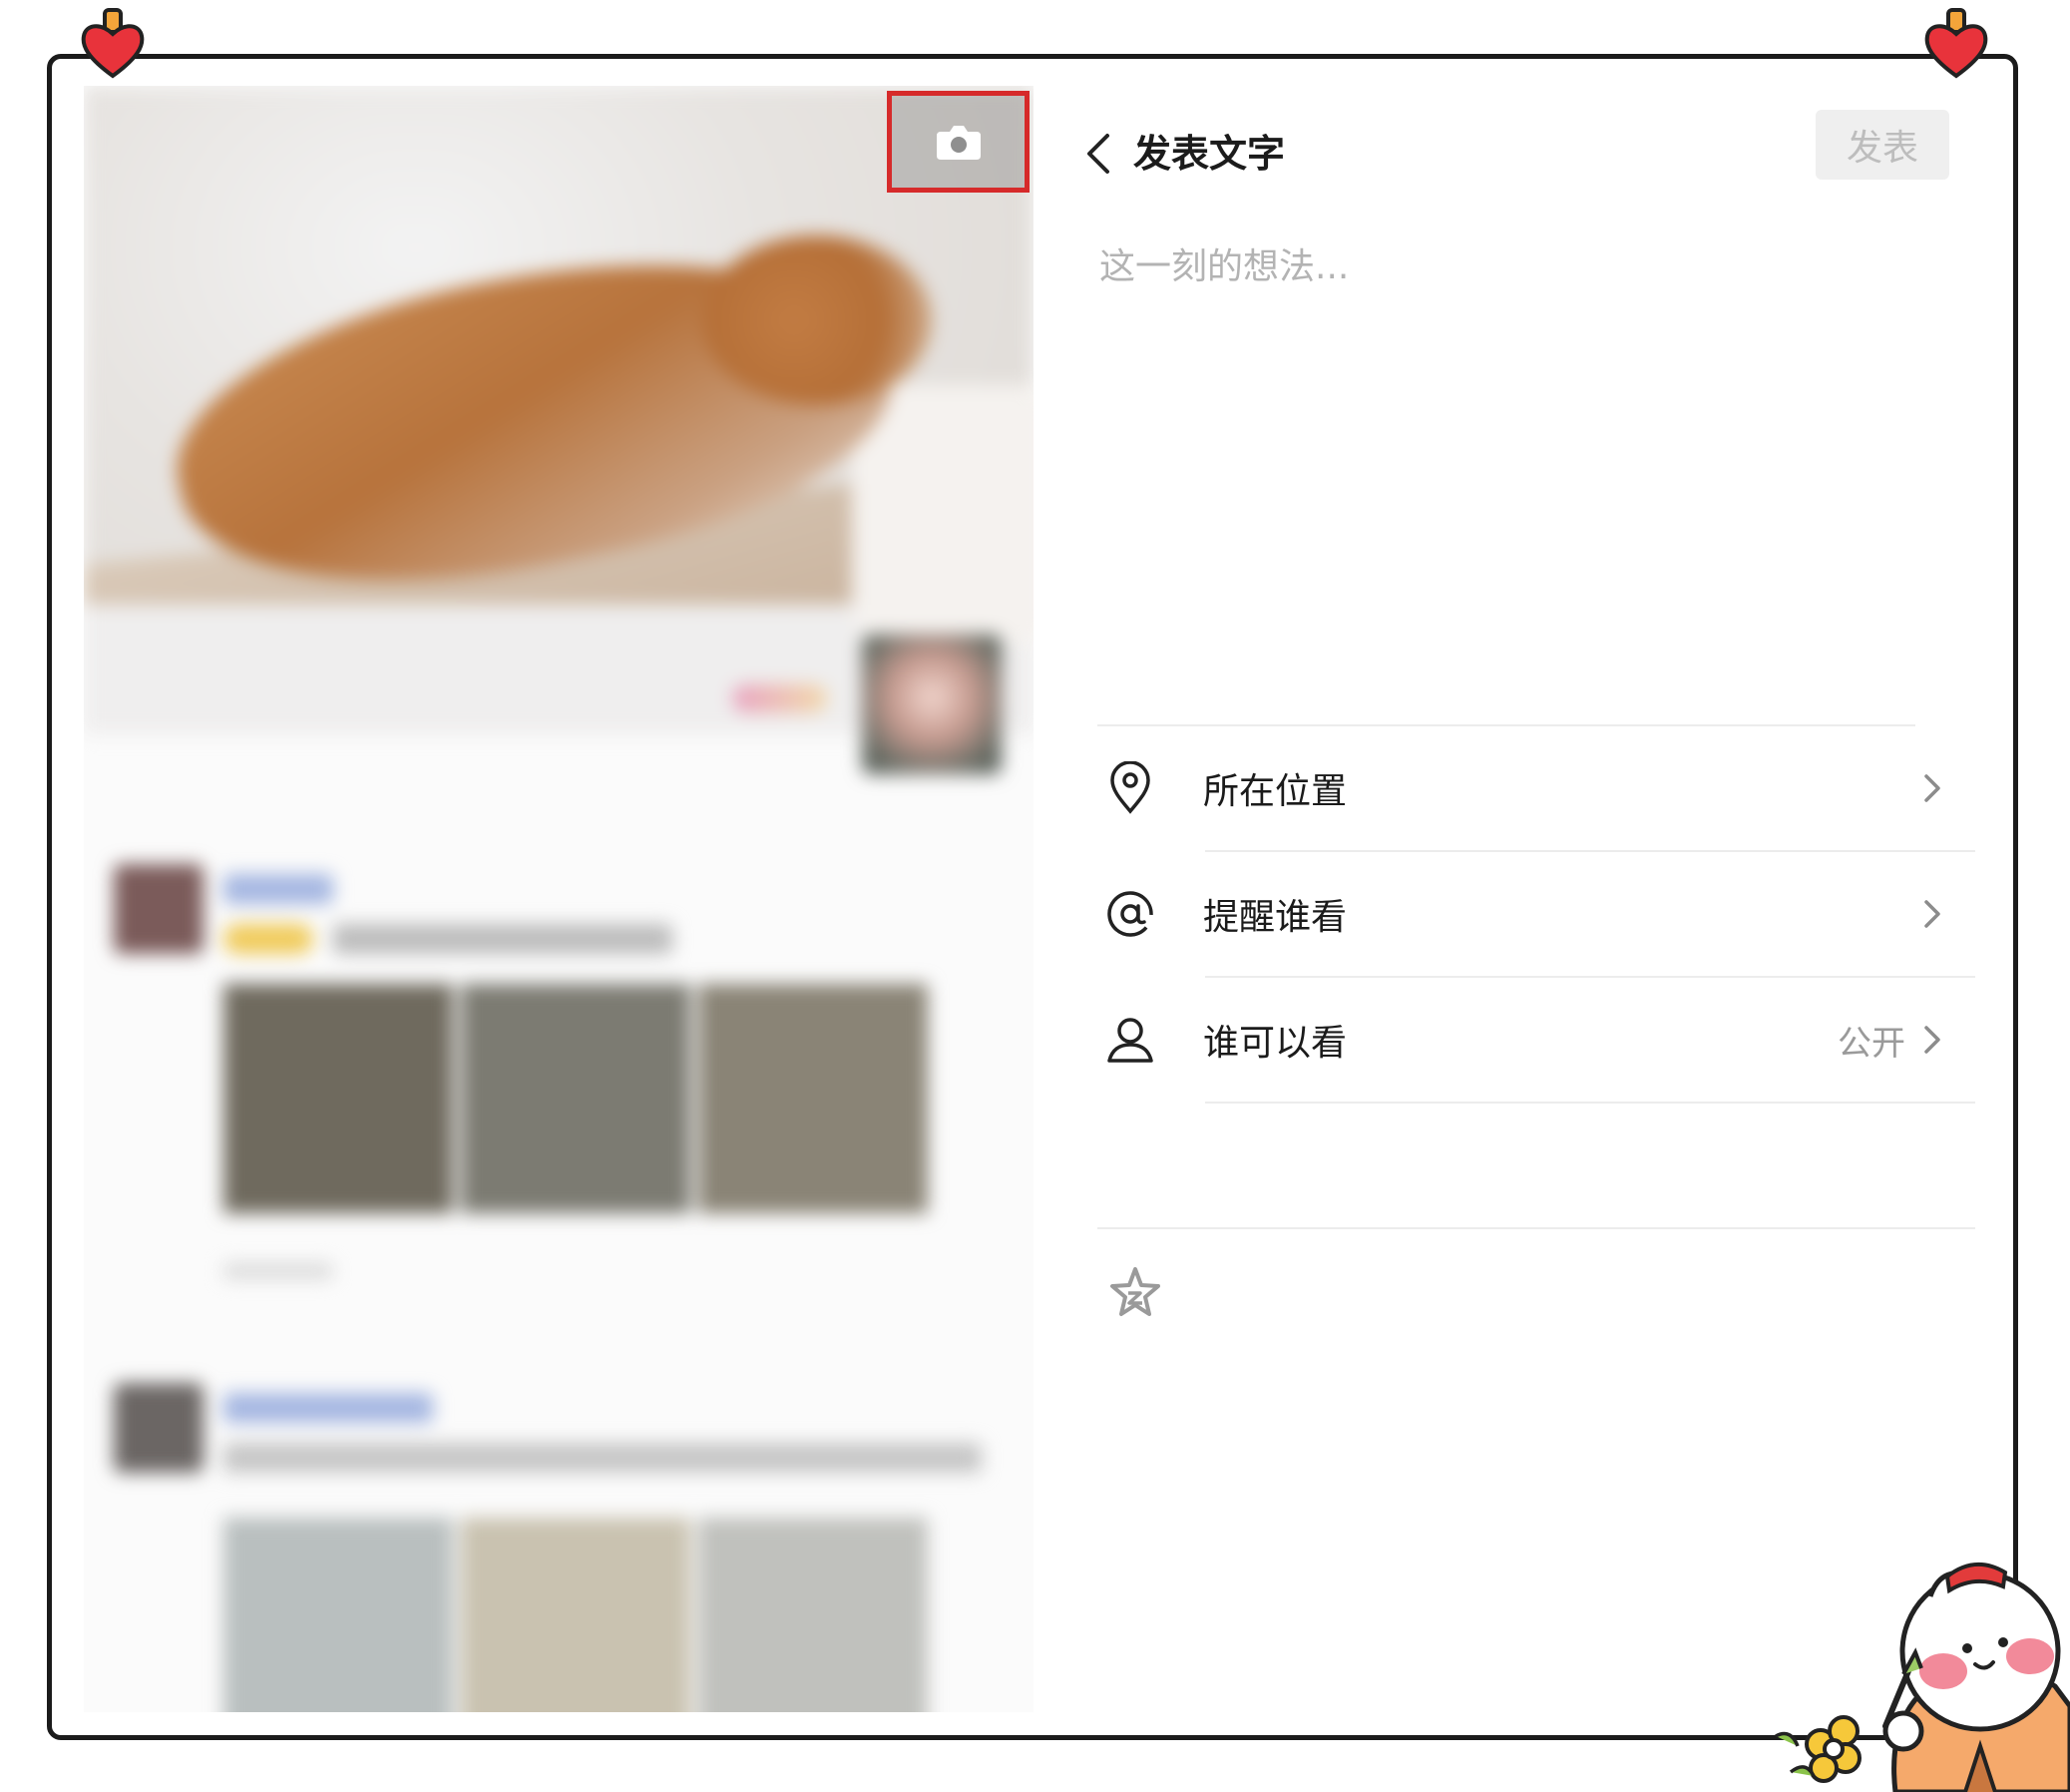 Image resolution: width=2070 pixels, height=1792 pixels. Describe the element at coordinates (1536, 1040) in the screenshot. I see `visibility-row: 谁可以看 公开` at that location.